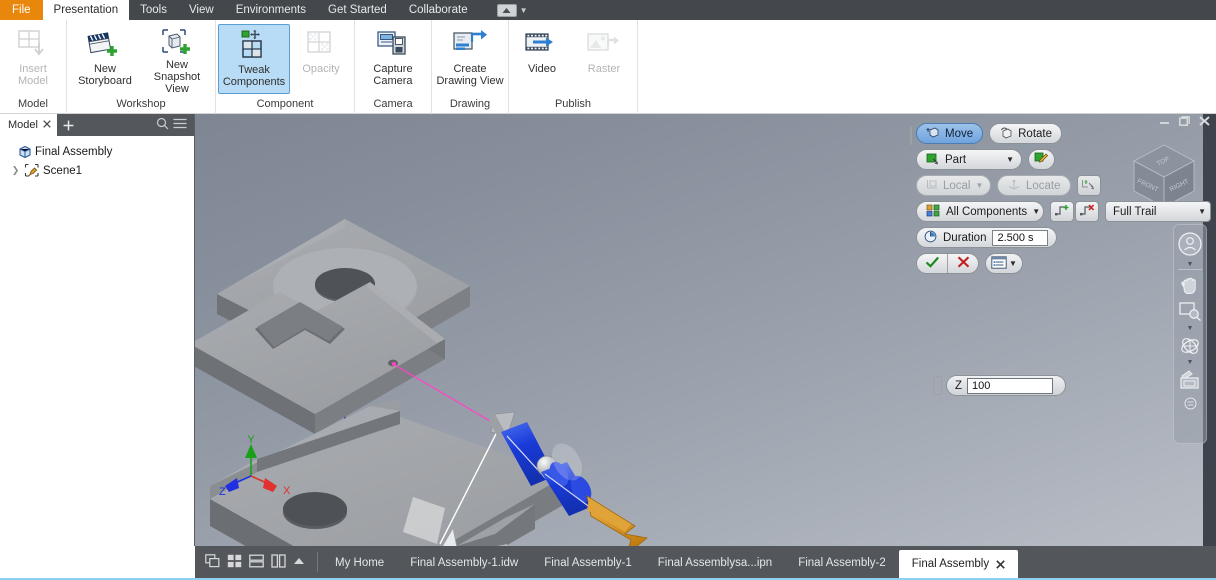 The height and width of the screenshot is (580, 1216). What do you see at coordinates (104, 44) in the screenshot?
I see `new-storyboard-icon` at bounding box center [104, 44].